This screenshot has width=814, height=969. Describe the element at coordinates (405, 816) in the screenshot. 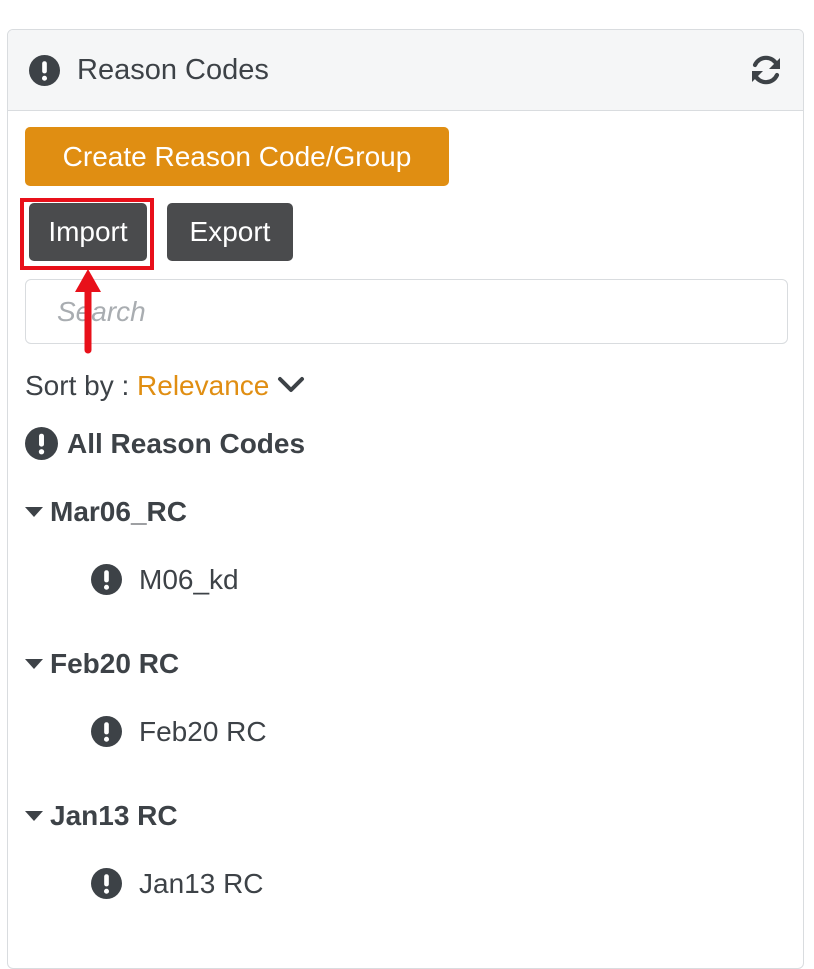

I see `group-header: Jan13 RC` at that location.